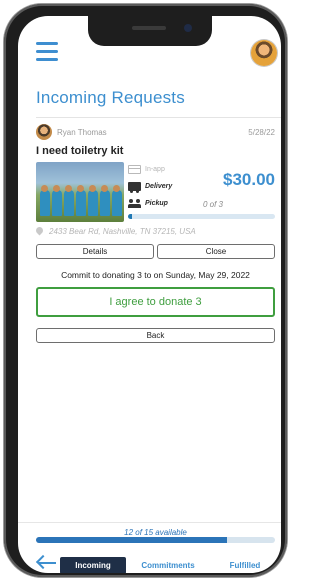 The height and width of the screenshot is (581, 320). What do you see at coordinates (201, 216) in the screenshot?
I see `donation-progress-bar` at bounding box center [201, 216].